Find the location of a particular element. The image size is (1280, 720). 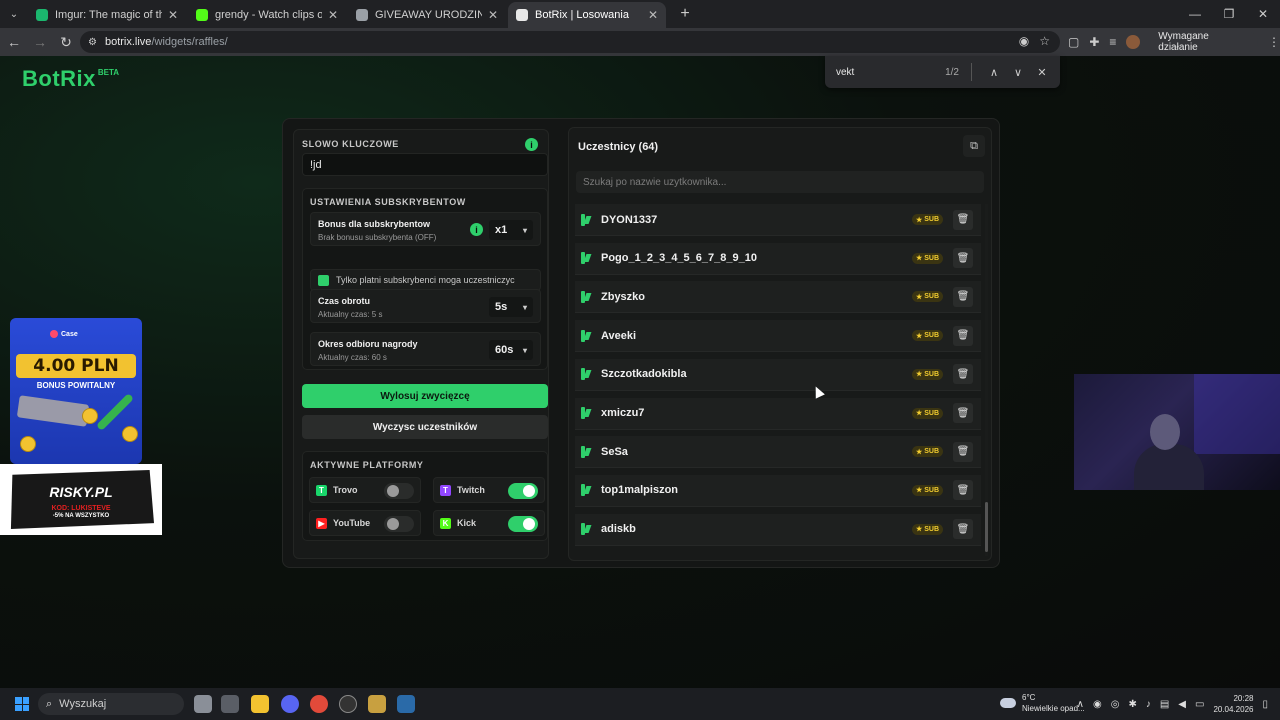

logo: BotRix BETA is located at coordinates (70, 79).